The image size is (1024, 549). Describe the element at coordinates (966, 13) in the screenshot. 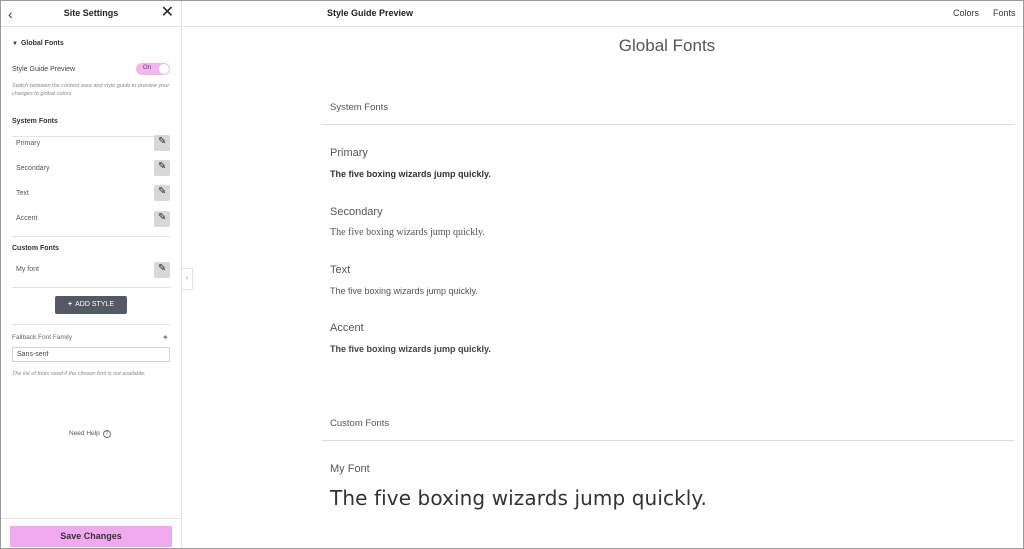

I see `tab-colors: Colors` at that location.